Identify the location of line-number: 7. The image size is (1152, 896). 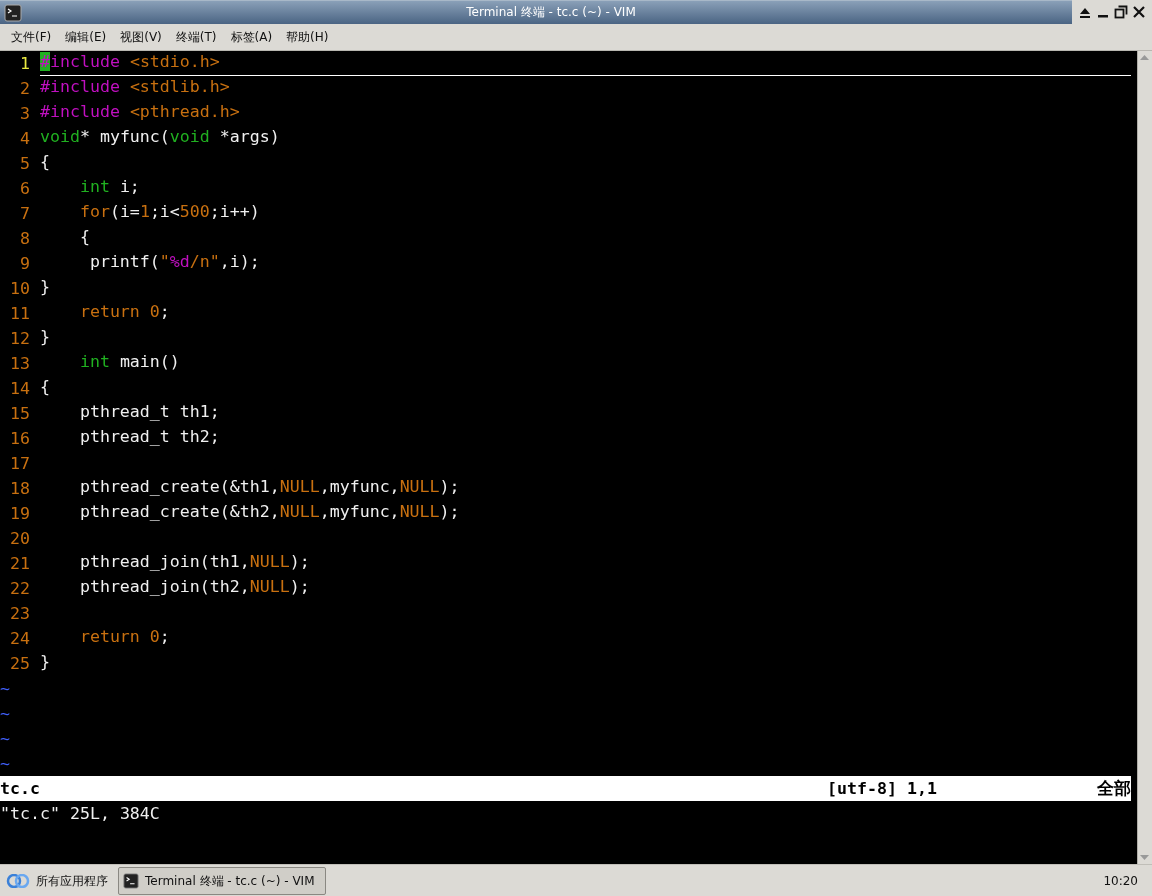
(24, 213).